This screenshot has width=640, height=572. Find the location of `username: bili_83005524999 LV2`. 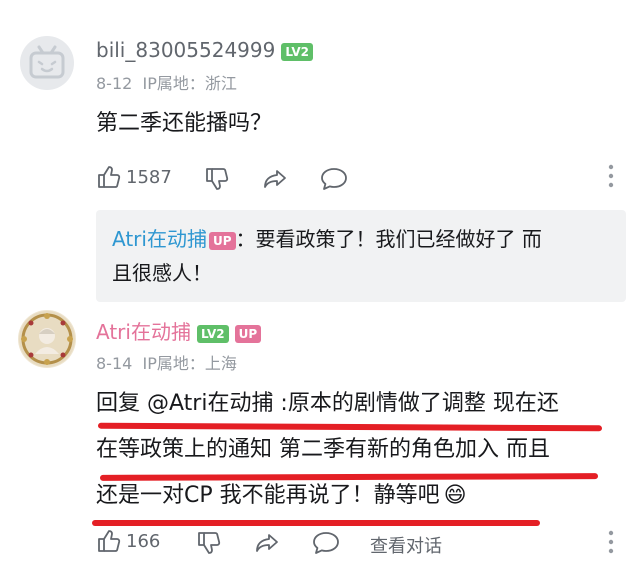

username: bili_83005524999 LV2 is located at coordinates (204, 50).